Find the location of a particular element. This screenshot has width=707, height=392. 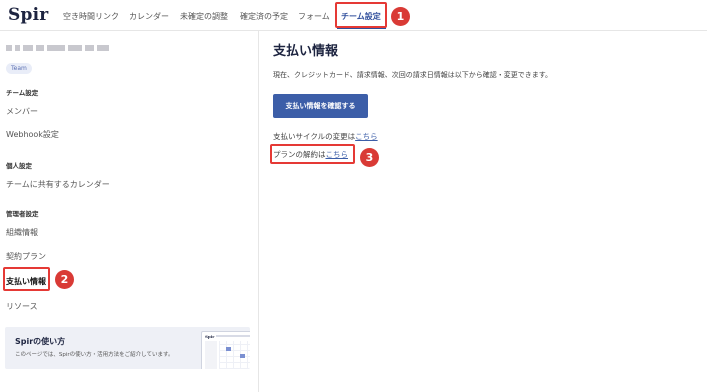

payment-cycle-text: 支払いサイクルの変更はこちら is located at coordinates (325, 136).